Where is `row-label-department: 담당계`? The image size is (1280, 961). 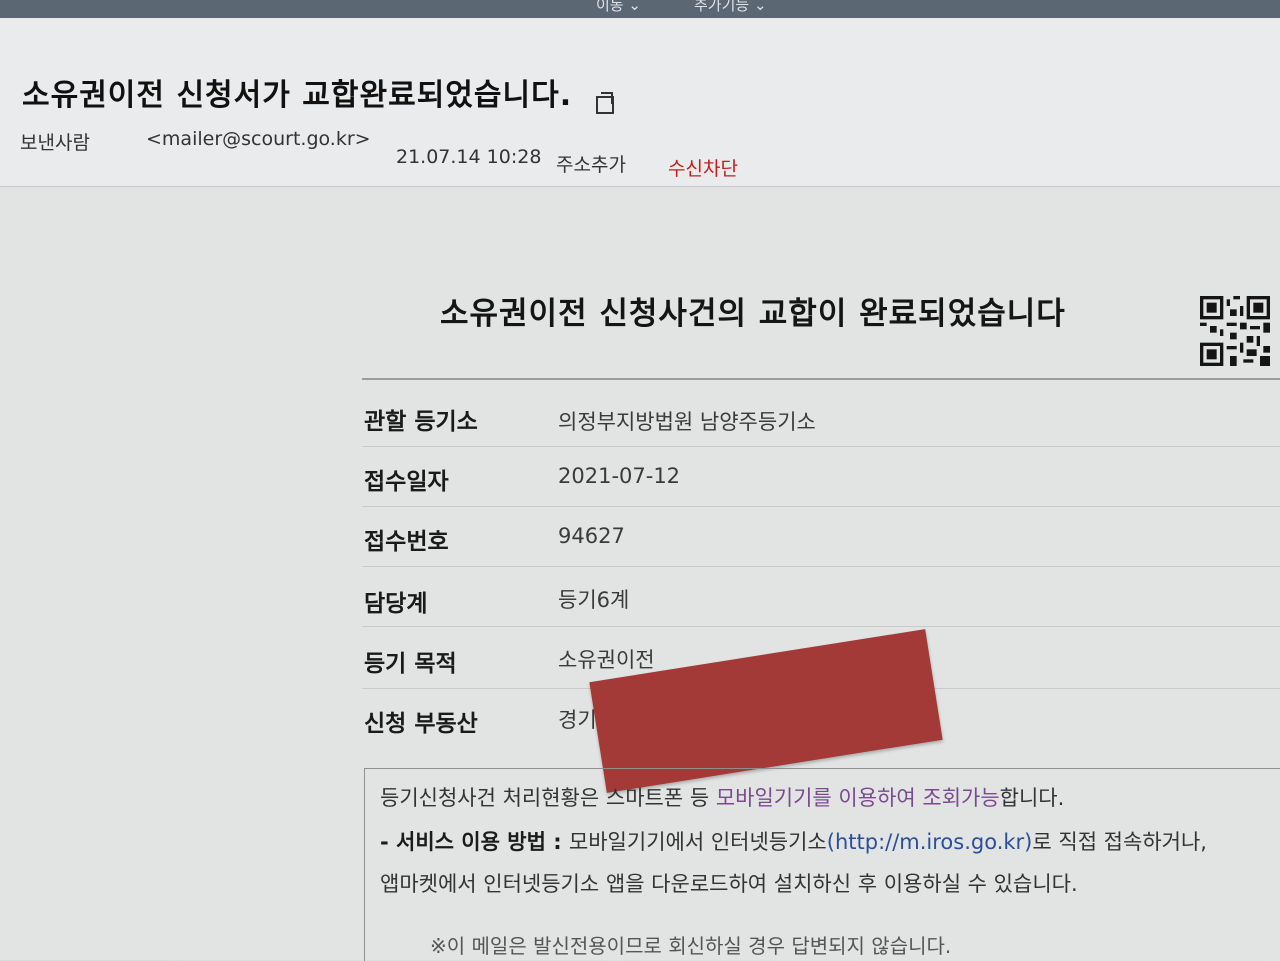
row-label-department: 담당계 is located at coordinates (396, 604).